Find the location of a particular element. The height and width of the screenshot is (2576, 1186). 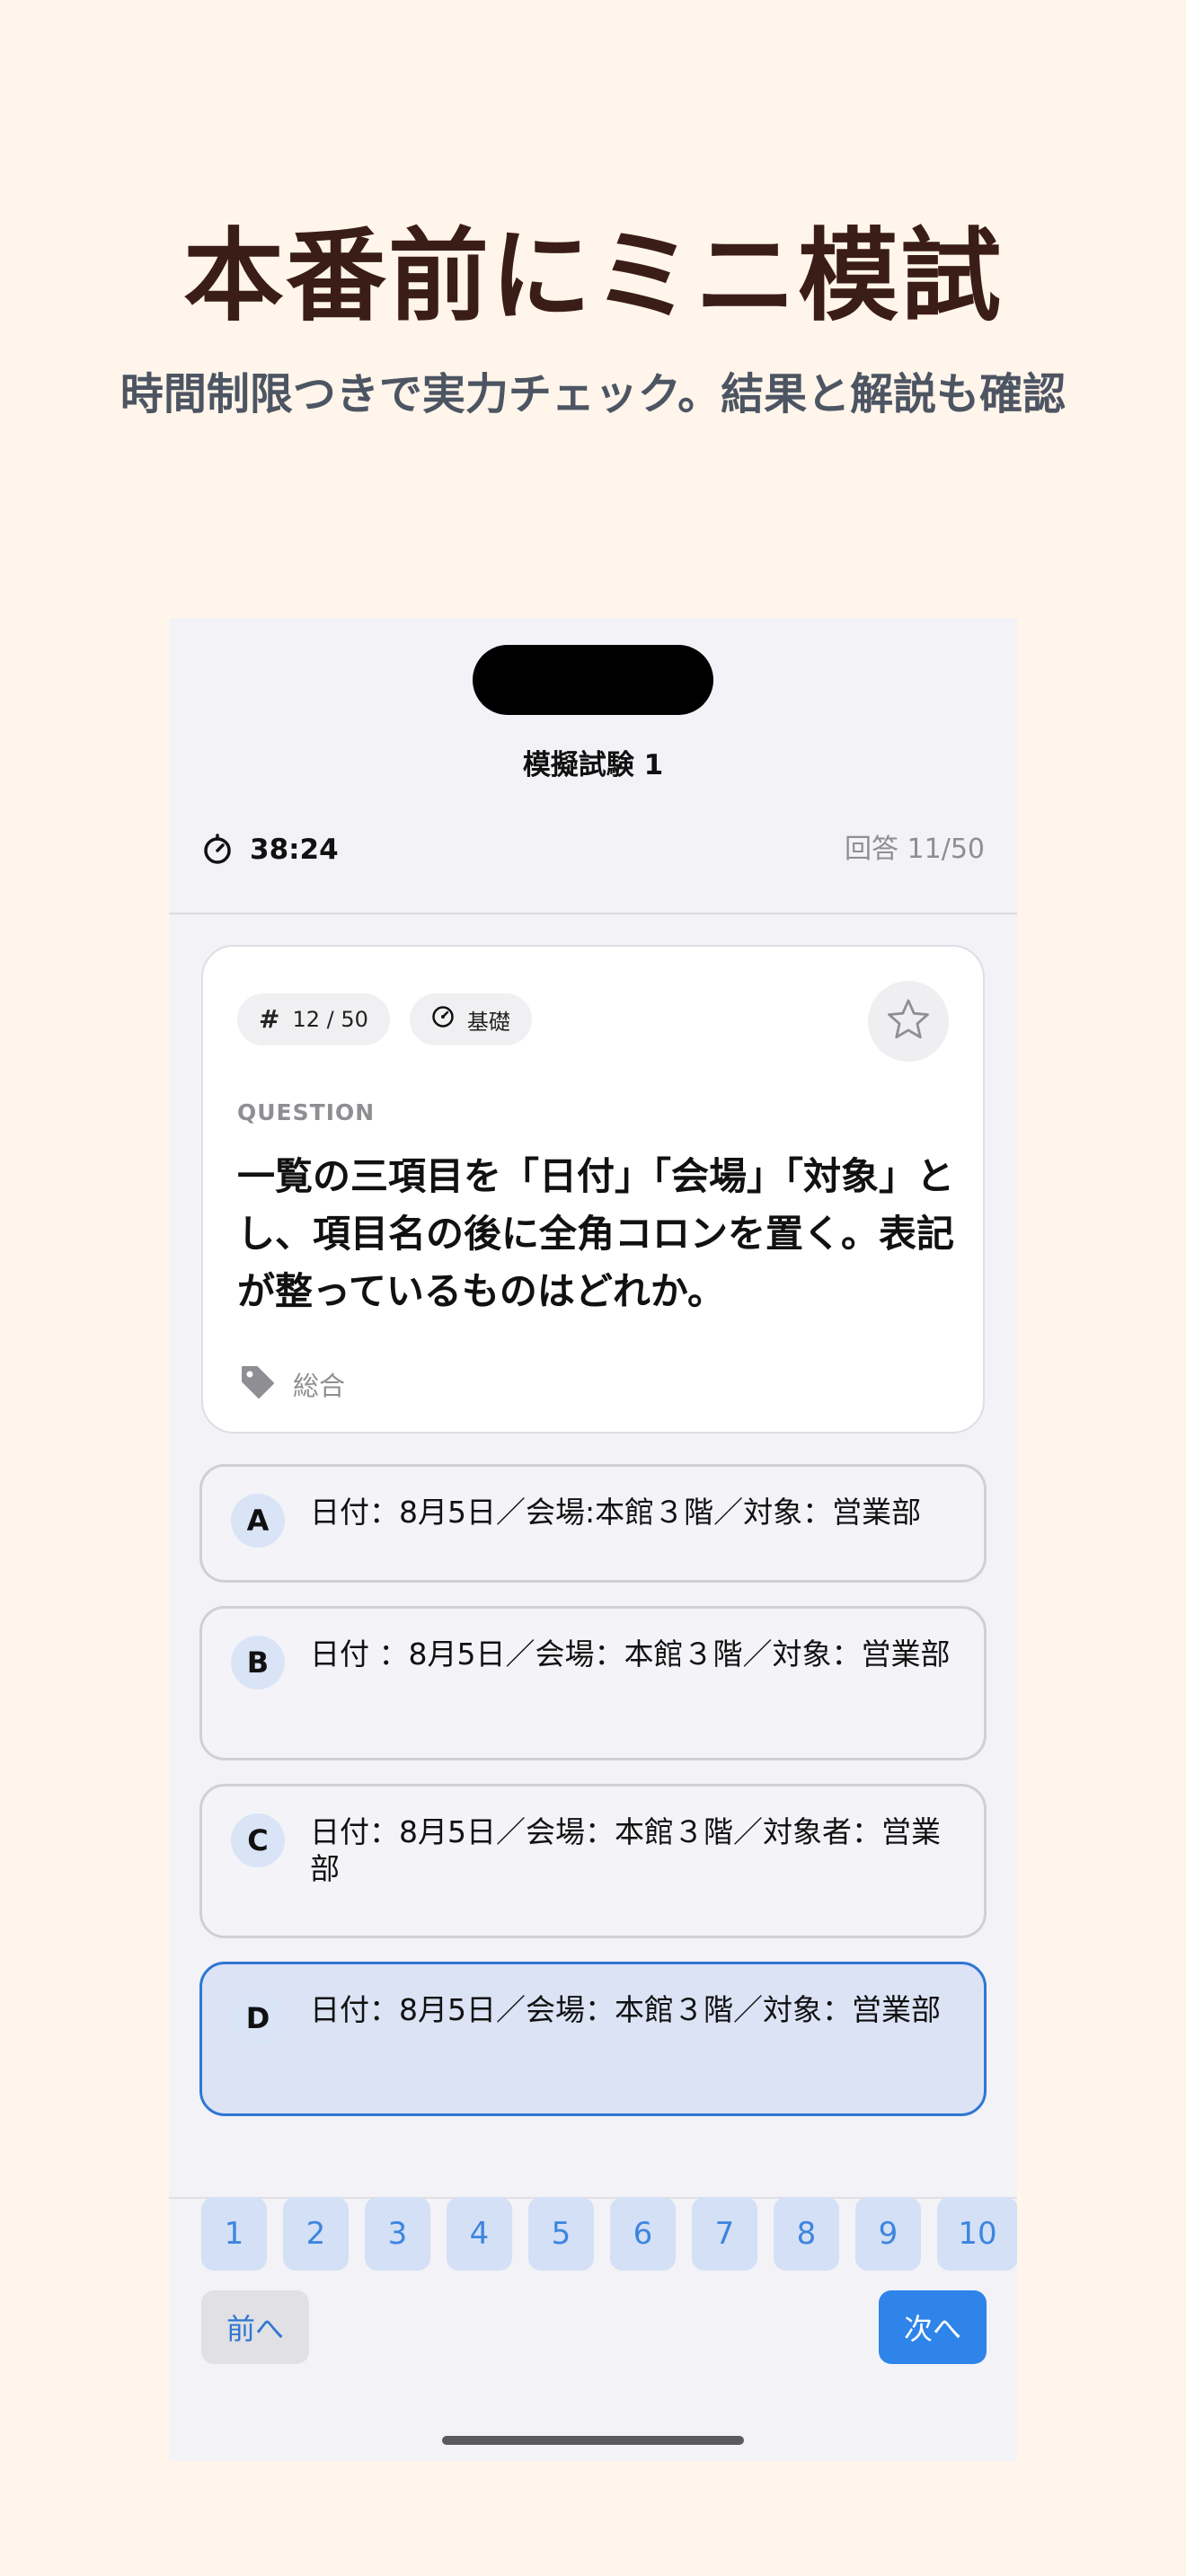

question-number-chip: # 12 / 50 is located at coordinates (313, 1019).